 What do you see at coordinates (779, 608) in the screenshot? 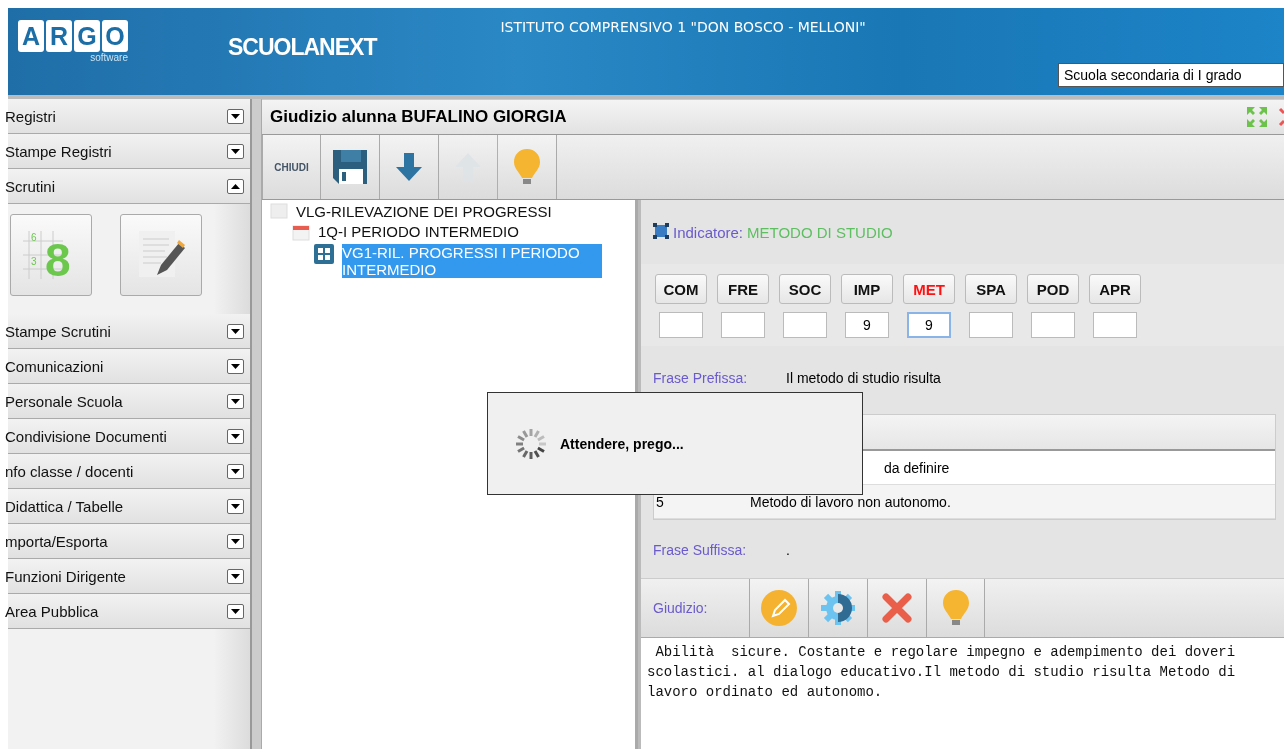
I see `pencil-icon` at bounding box center [779, 608].